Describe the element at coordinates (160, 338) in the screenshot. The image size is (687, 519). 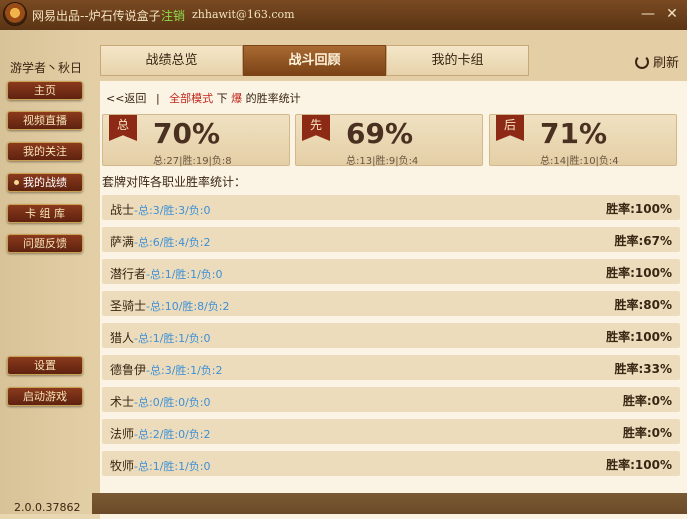
I see `class-name: 猎人-总:1/胜:1/负:0` at that location.